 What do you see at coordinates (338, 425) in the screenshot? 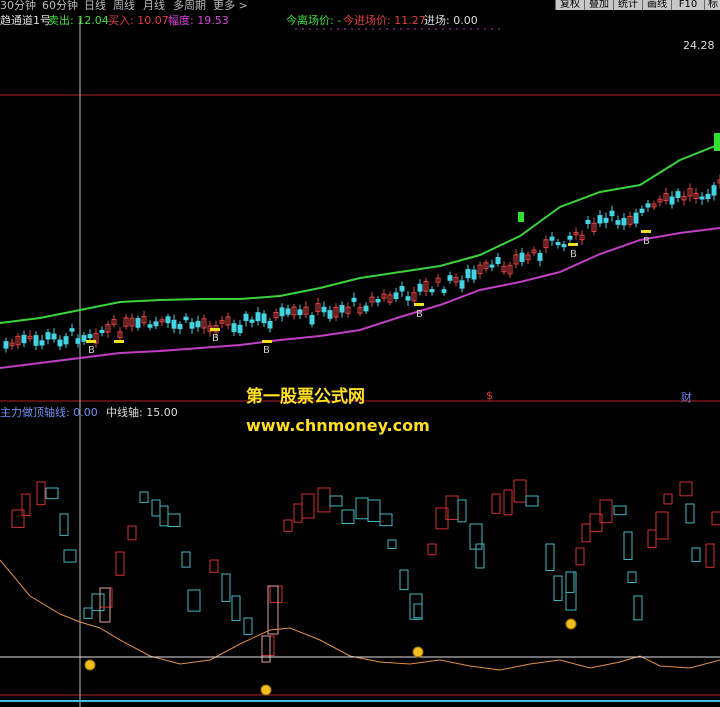
I see `watermark-url: www.chnmoney.com` at bounding box center [338, 425].